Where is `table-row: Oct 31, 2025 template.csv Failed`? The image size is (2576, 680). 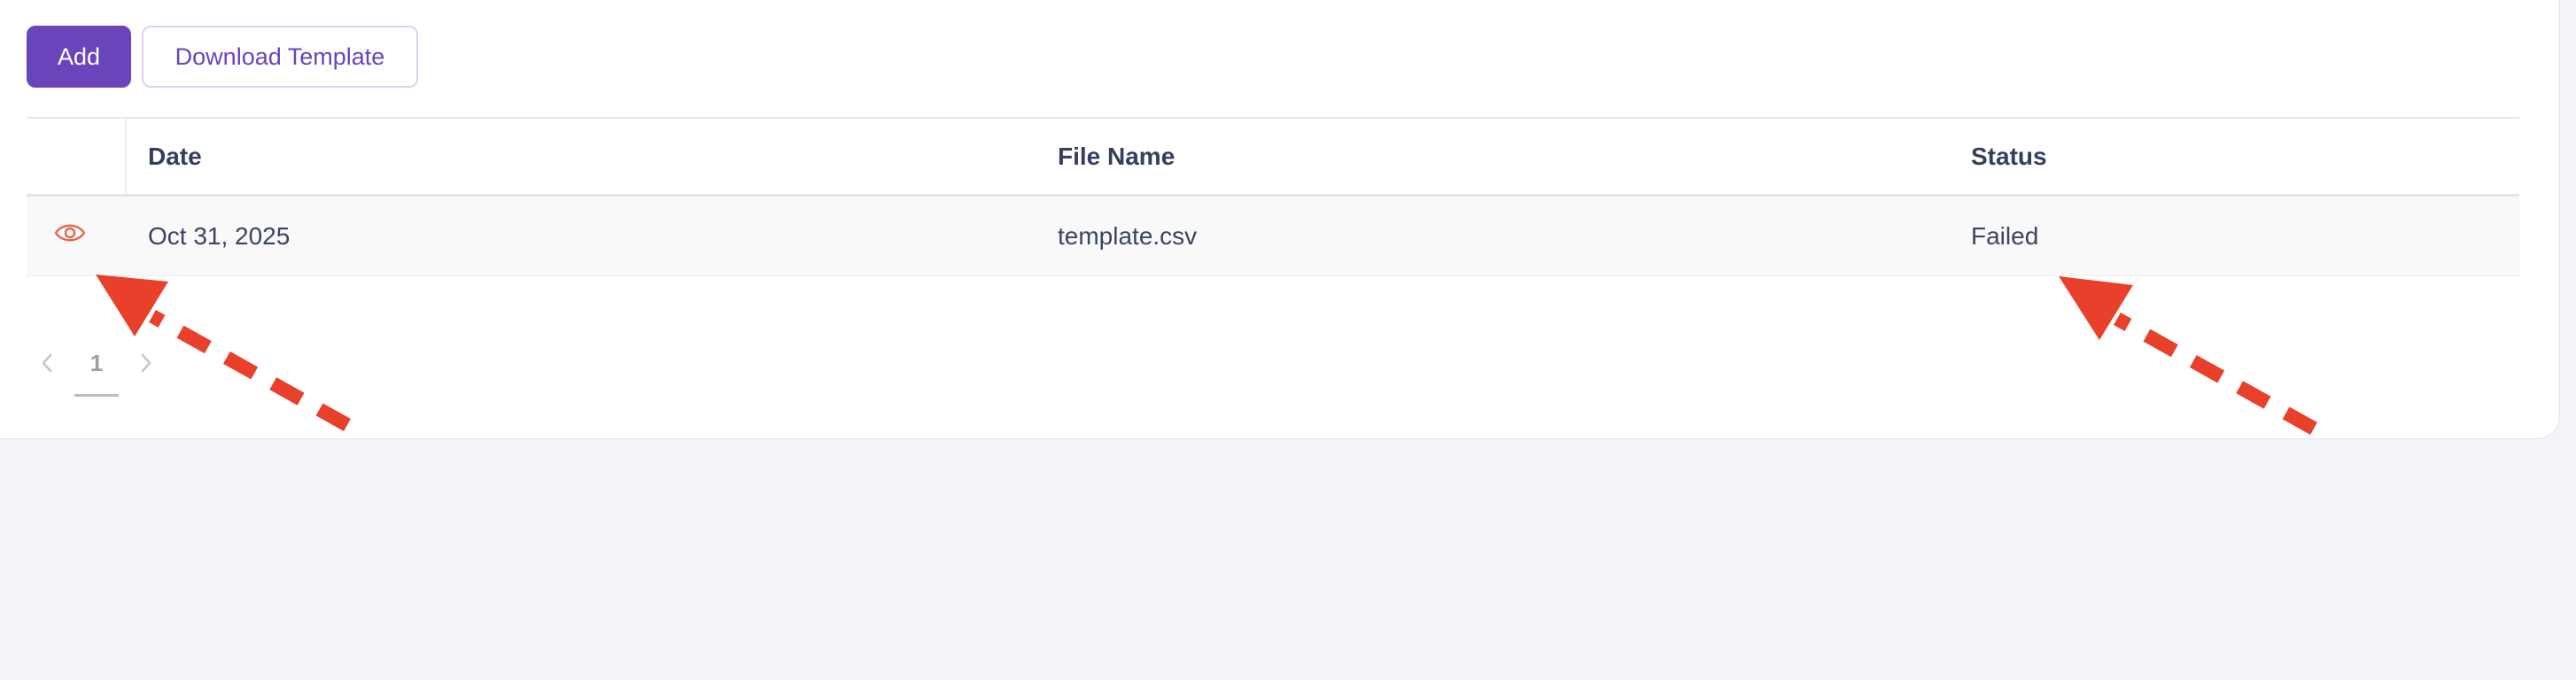 table-row: Oct 31, 2025 template.csv Failed is located at coordinates (1273, 236).